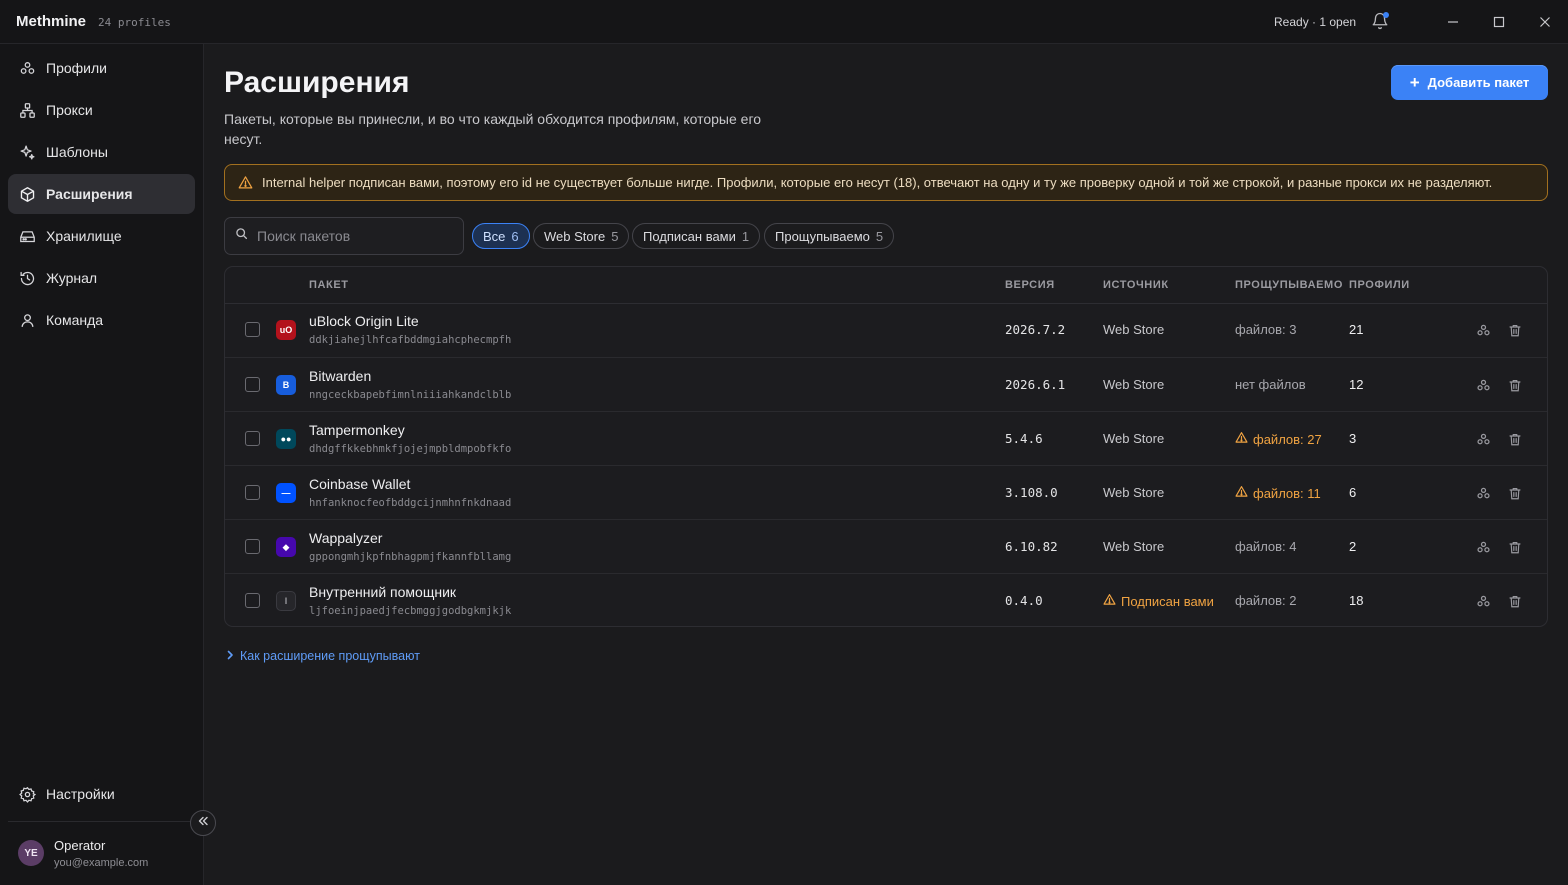 This screenshot has width=1568, height=885. Describe the element at coordinates (829, 236) in the screenshot. I see `filter-chip-probeable: Прощупываемо 5` at that location.